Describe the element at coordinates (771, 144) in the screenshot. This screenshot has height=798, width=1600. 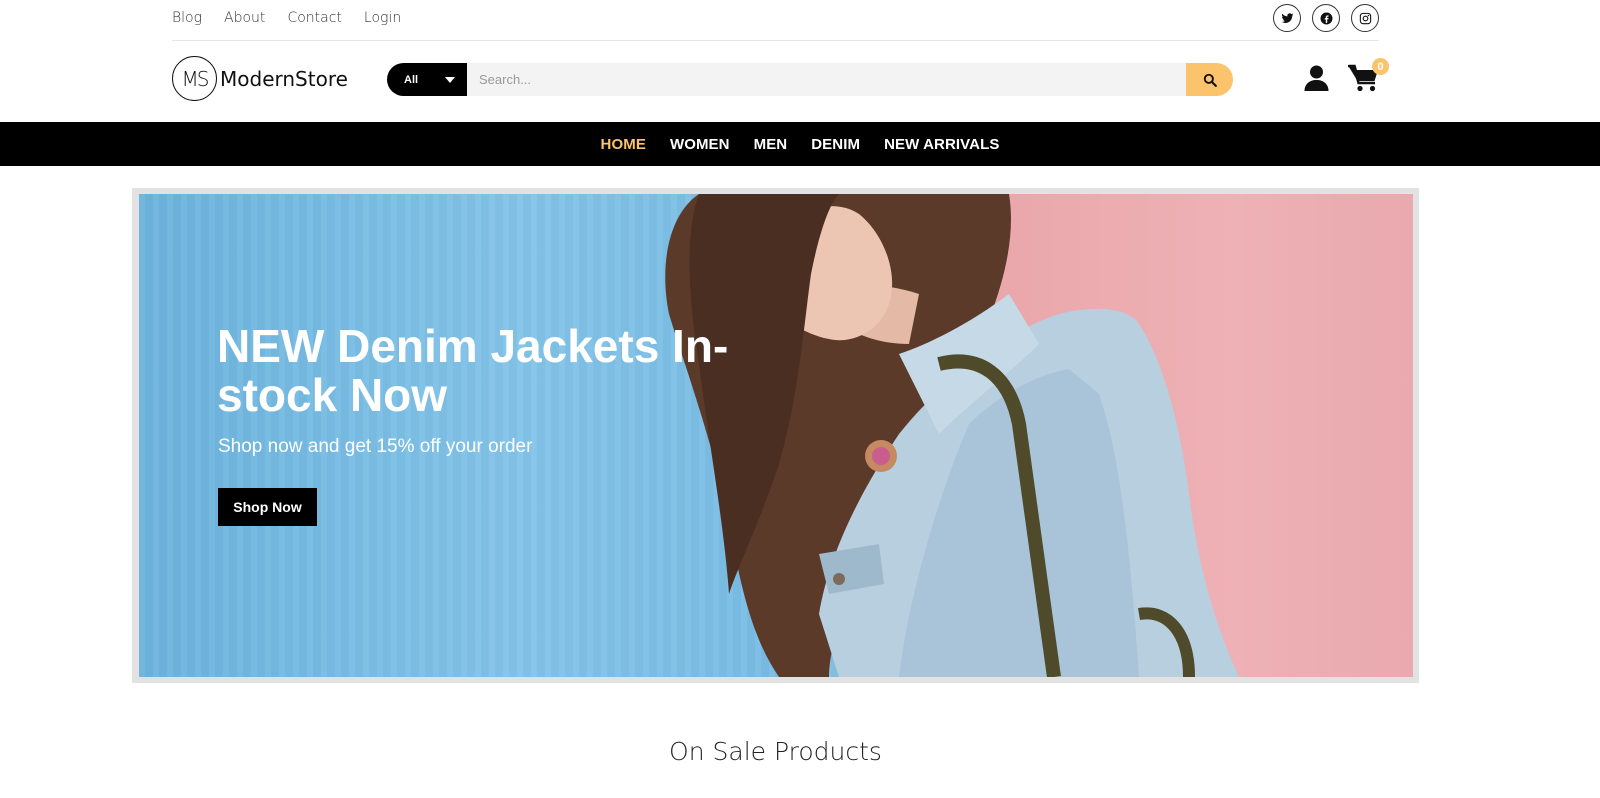
I see `nav-men: MEN` at that location.